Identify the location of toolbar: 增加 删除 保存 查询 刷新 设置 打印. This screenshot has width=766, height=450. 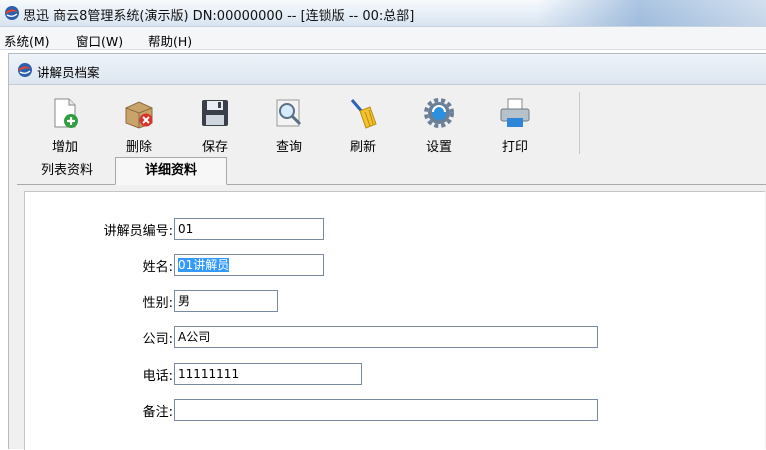
(306, 123).